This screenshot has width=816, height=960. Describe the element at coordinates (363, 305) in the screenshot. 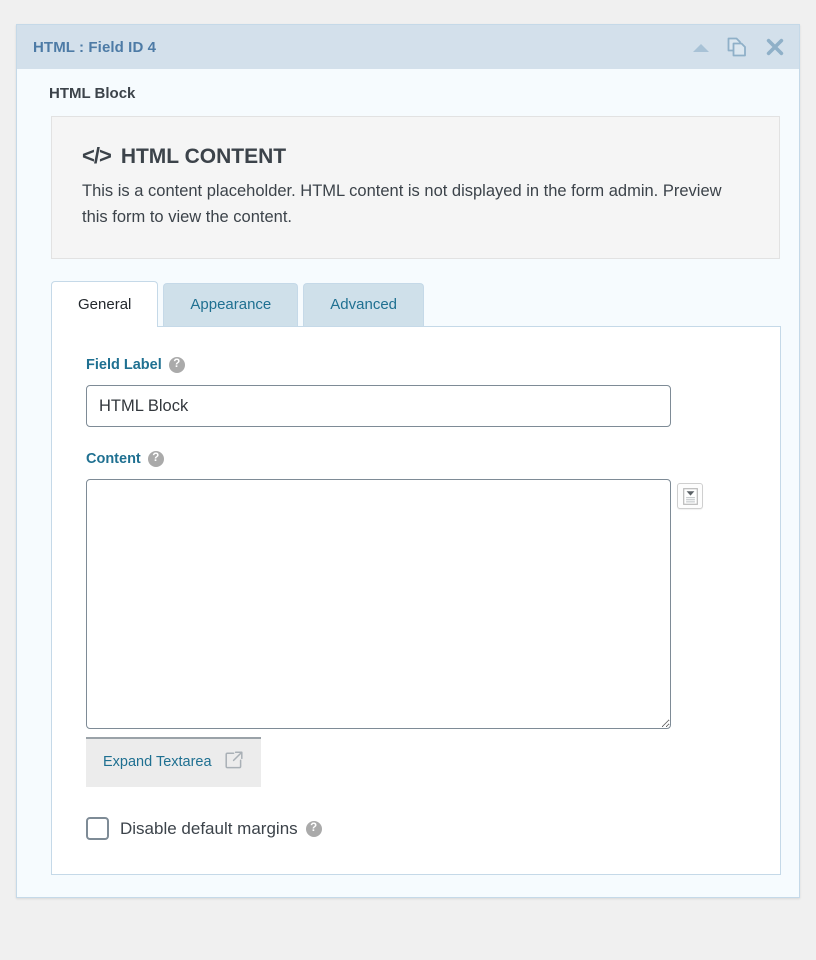

I see `tab-advanced: Advanced` at that location.